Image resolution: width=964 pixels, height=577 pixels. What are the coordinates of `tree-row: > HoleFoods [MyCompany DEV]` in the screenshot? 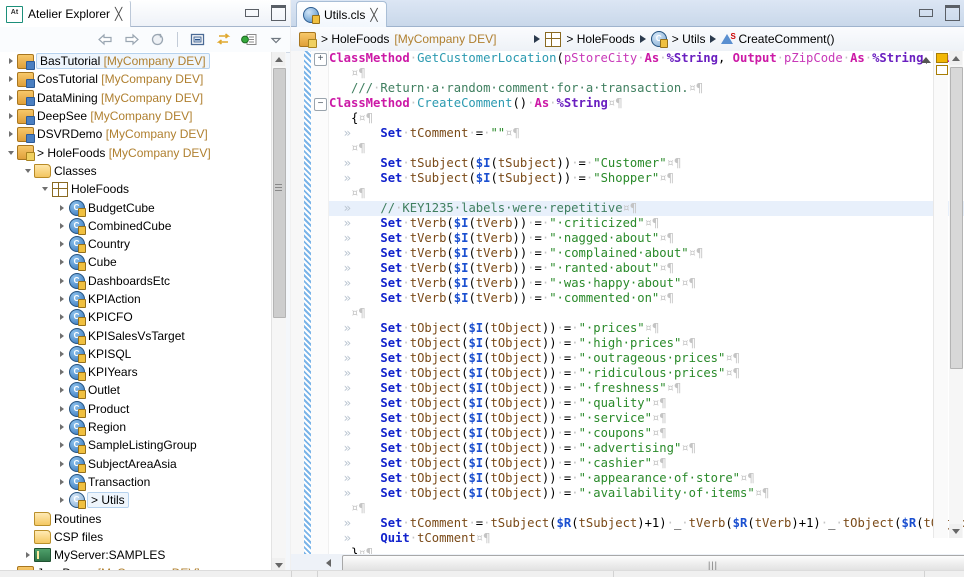 It's located at (136, 152).